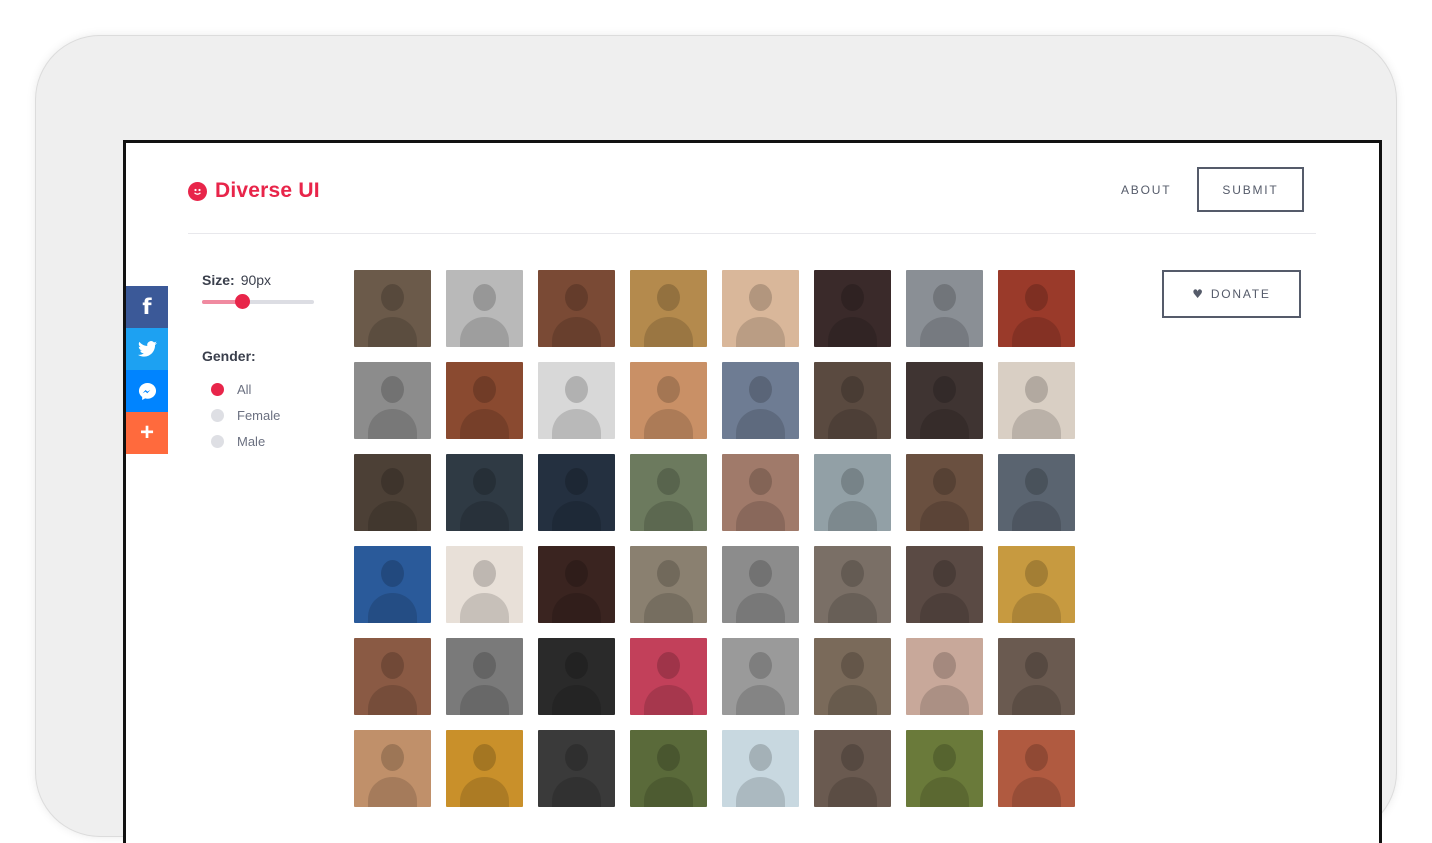 This screenshot has height=843, width=1432. What do you see at coordinates (245, 441) in the screenshot?
I see `gender-option-male: Male` at bounding box center [245, 441].